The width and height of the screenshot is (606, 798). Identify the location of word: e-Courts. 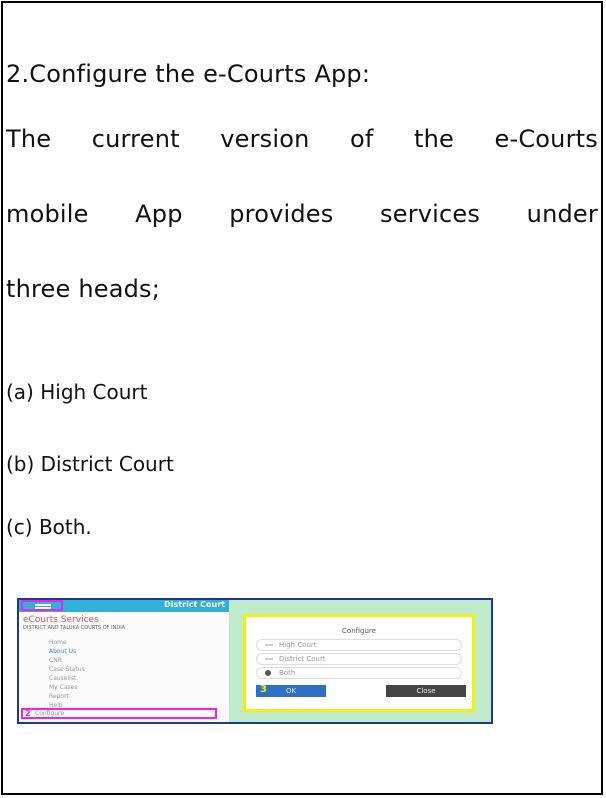
(546, 139).